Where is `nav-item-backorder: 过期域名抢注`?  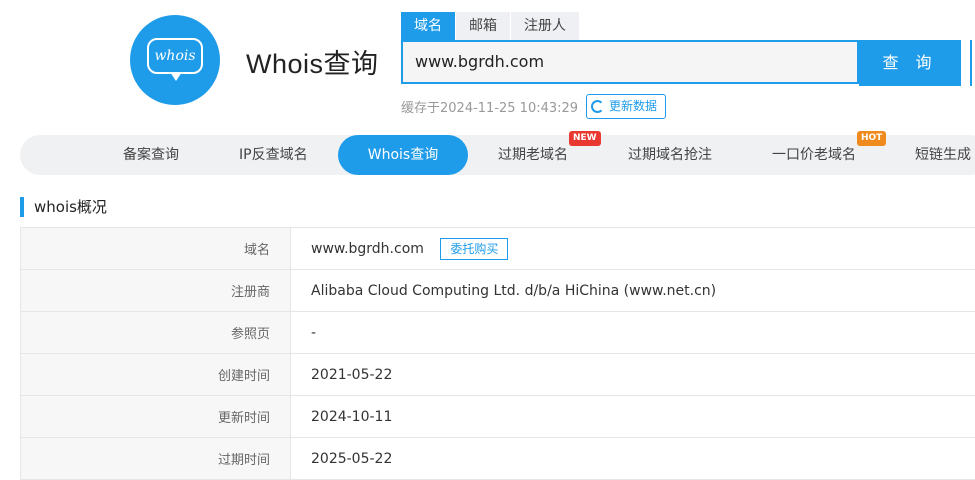 nav-item-backorder: 过期域名抢注 is located at coordinates (670, 155).